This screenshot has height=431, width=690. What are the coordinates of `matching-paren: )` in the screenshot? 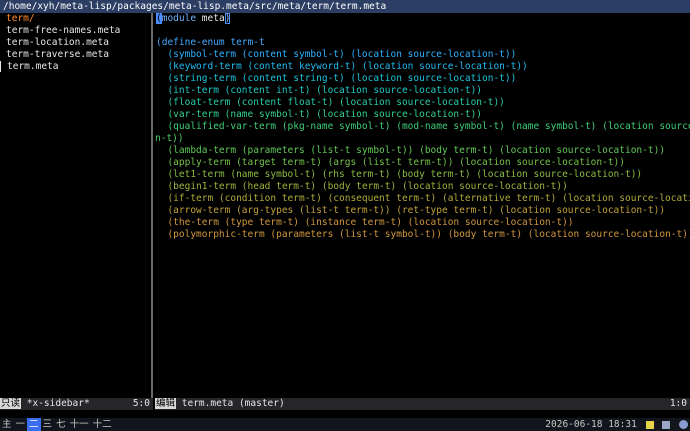 It's located at (227, 18).